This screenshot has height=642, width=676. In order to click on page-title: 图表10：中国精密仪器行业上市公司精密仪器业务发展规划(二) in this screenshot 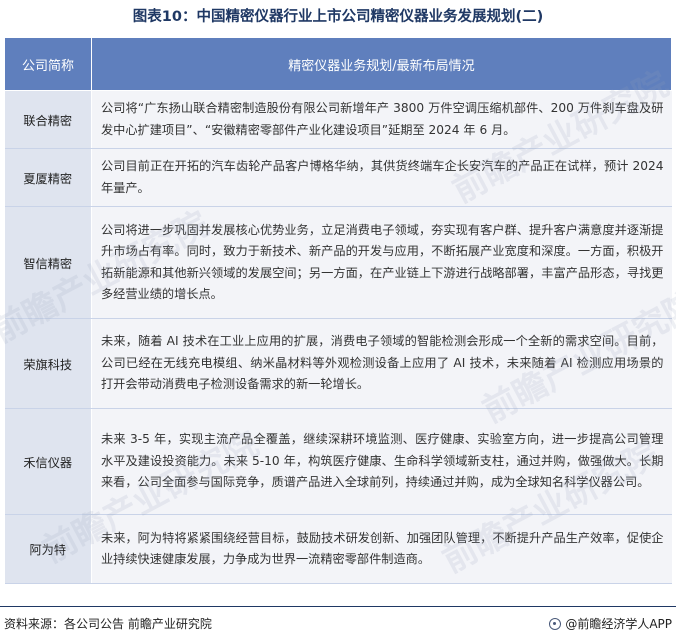, I will do `click(338, 17)`.